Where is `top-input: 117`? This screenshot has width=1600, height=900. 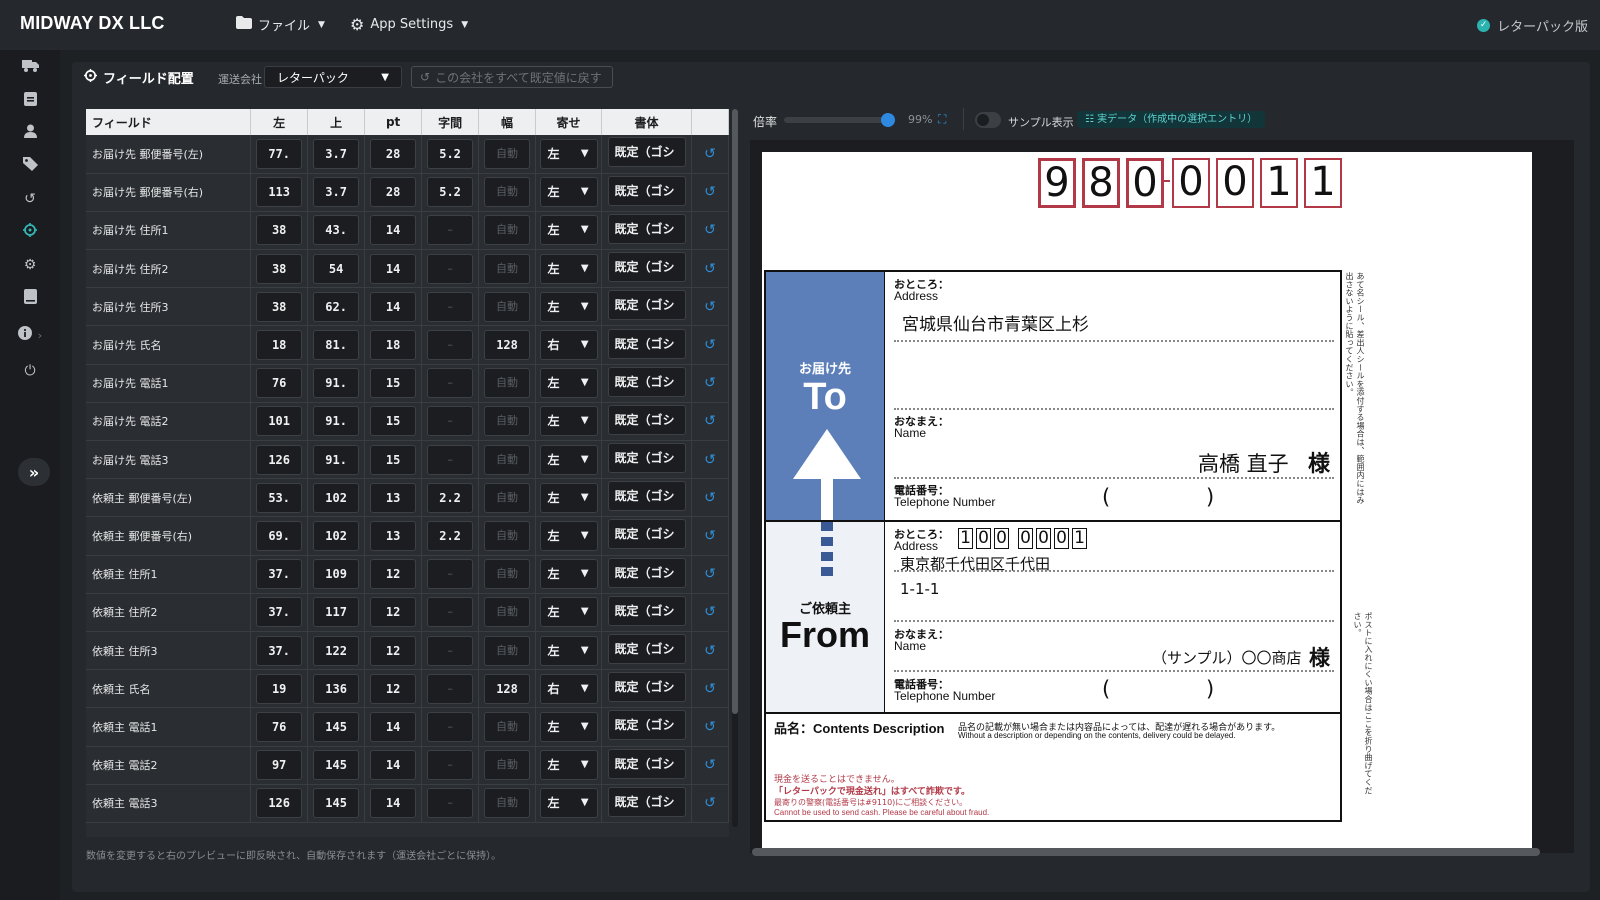
top-input: 117 is located at coordinates (336, 612).